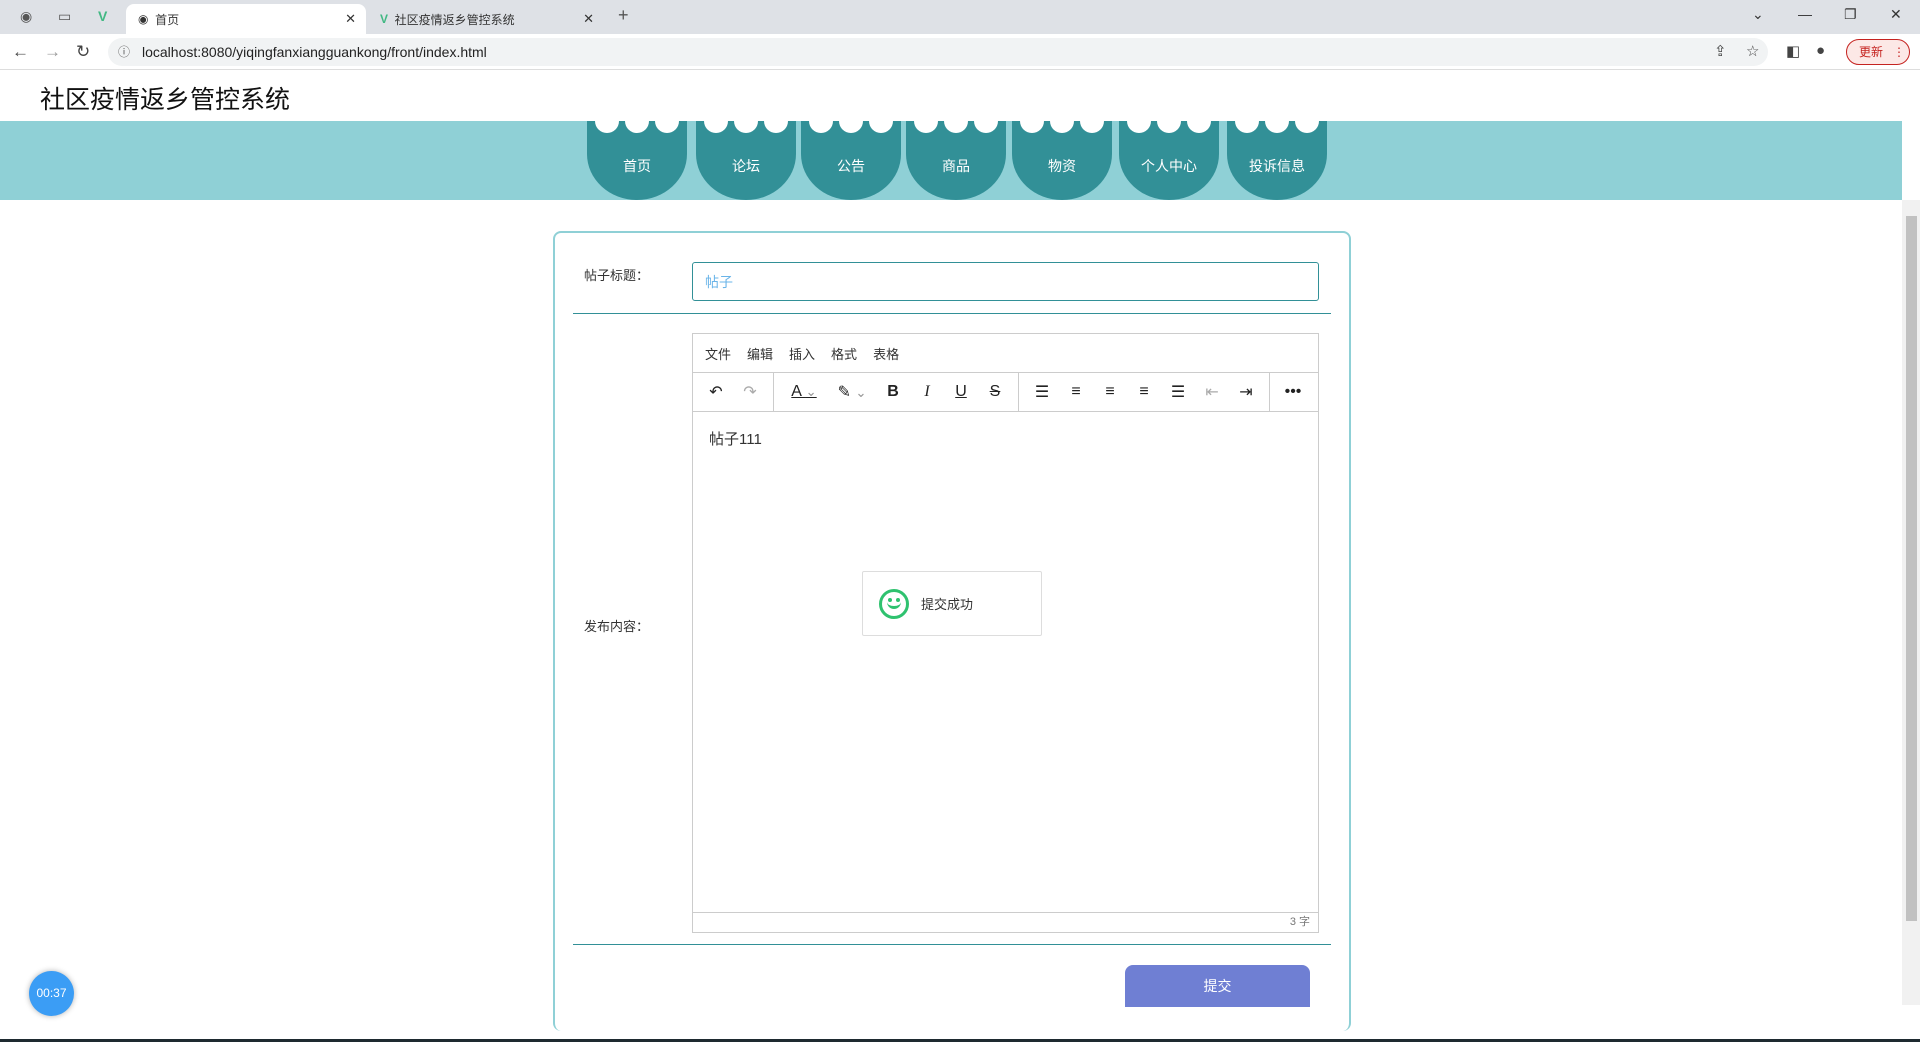  What do you see at coordinates (83, 52) in the screenshot?
I see `reload-icon: ↻` at bounding box center [83, 52].